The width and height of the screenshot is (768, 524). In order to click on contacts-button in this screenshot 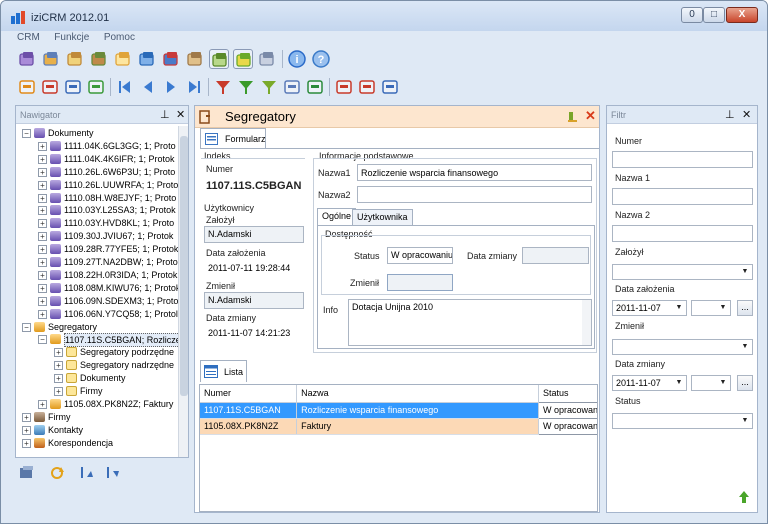, I will do `click(171, 59)`.